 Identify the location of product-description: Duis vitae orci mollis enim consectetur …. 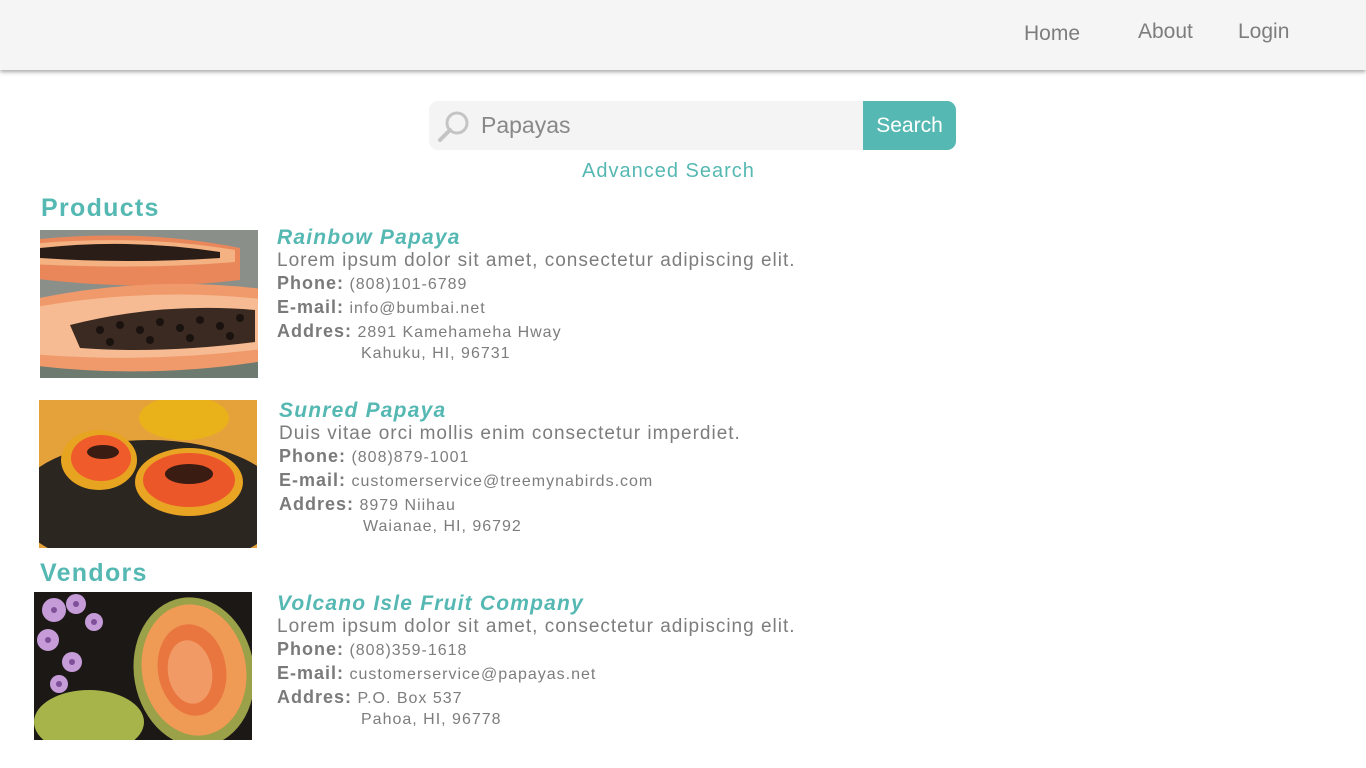
(510, 433).